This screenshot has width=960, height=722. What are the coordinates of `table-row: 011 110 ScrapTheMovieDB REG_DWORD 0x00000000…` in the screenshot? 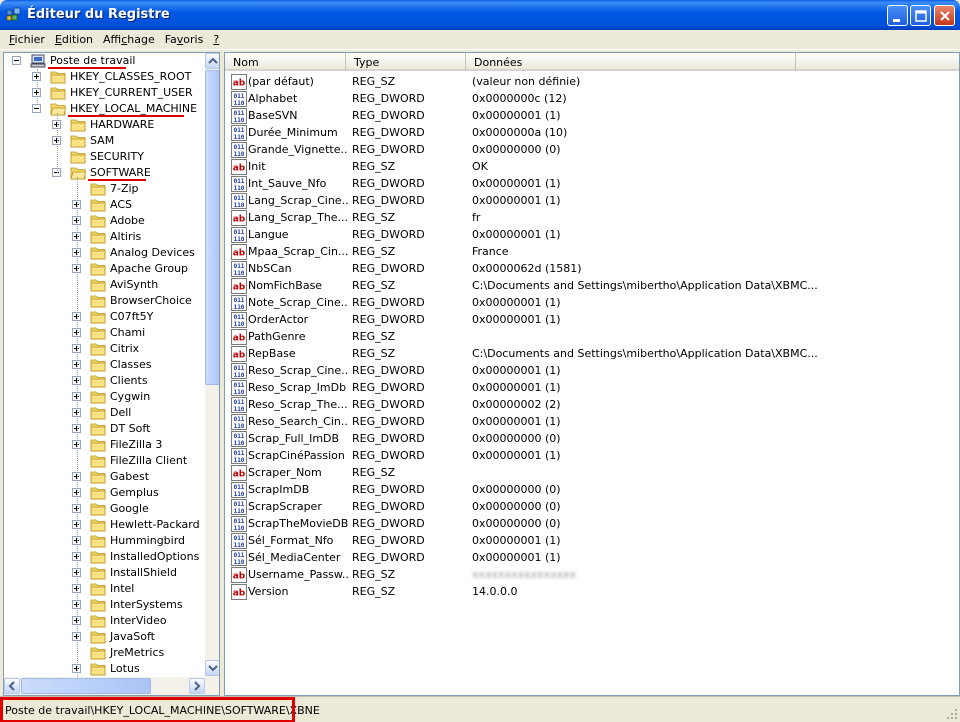 It's located at (592, 523).